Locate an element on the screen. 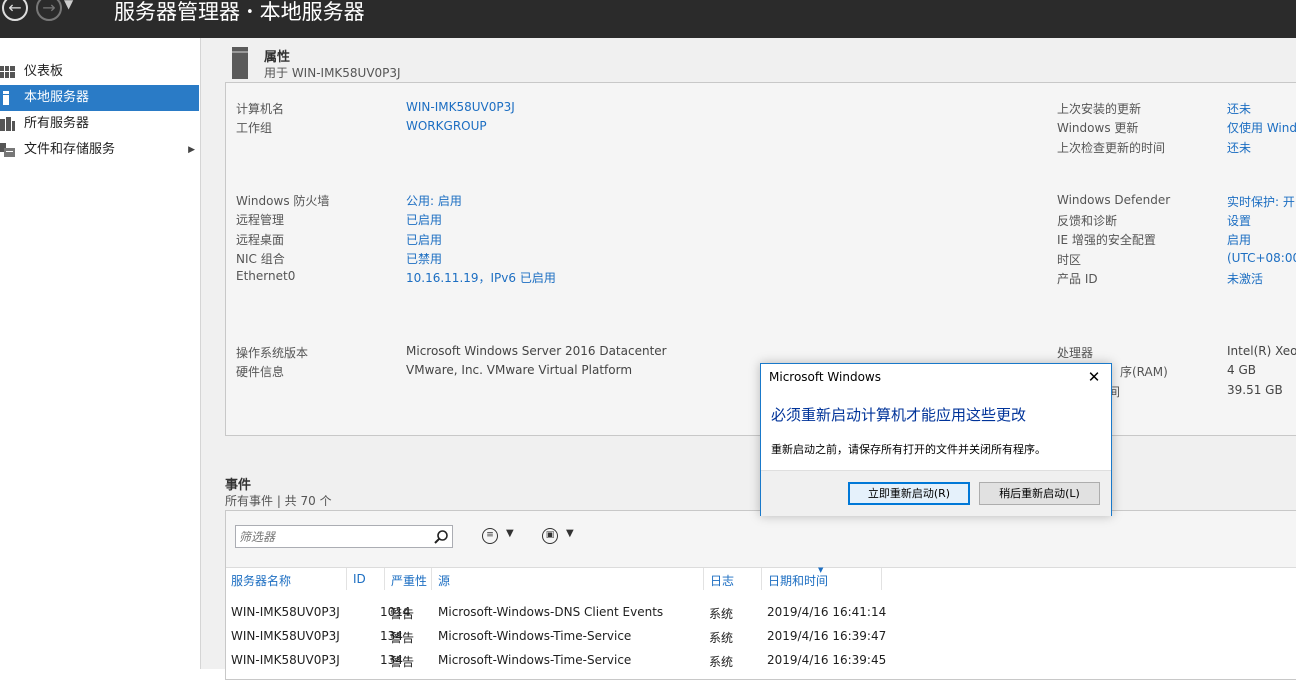 This screenshot has height=680, width=1296. disk-value: 39.51 GB is located at coordinates (1255, 390).